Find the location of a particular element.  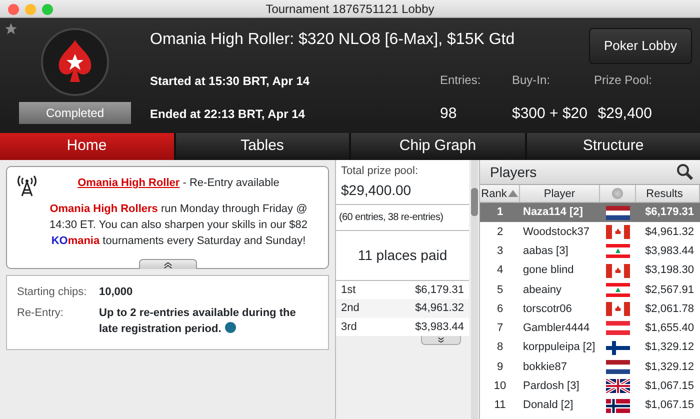

player-row: 4 gone blind $3,198.30 is located at coordinates (590, 270).